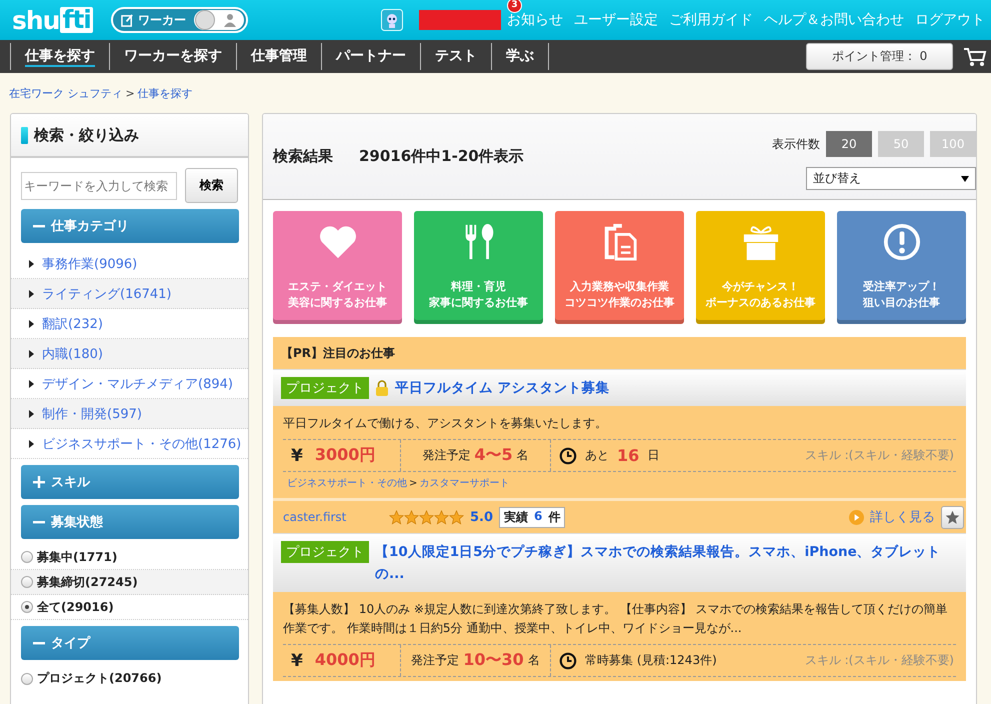 This screenshot has width=991, height=704. Describe the element at coordinates (901, 267) in the screenshot. I see `category-tile: 受注率アップ！ 狙い目のお仕事` at that location.